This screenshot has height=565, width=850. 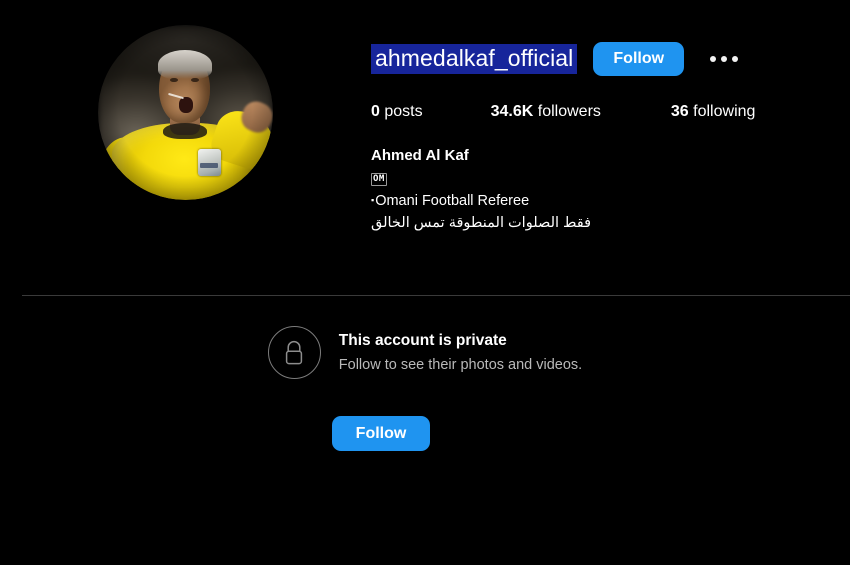 What do you see at coordinates (381, 433) in the screenshot?
I see `follow-button-bottom: Follow` at bounding box center [381, 433].